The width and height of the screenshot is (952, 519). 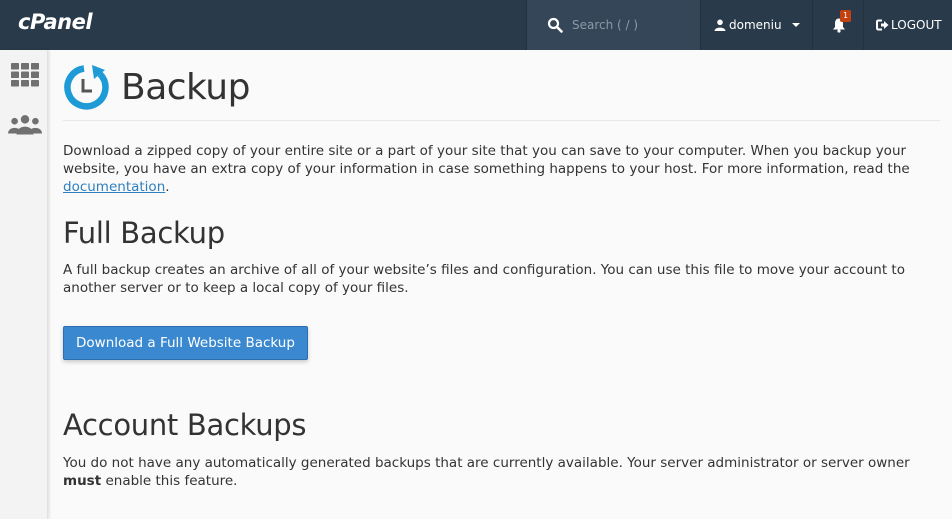 I want to click on user-menu: domeniu, so click(x=757, y=25).